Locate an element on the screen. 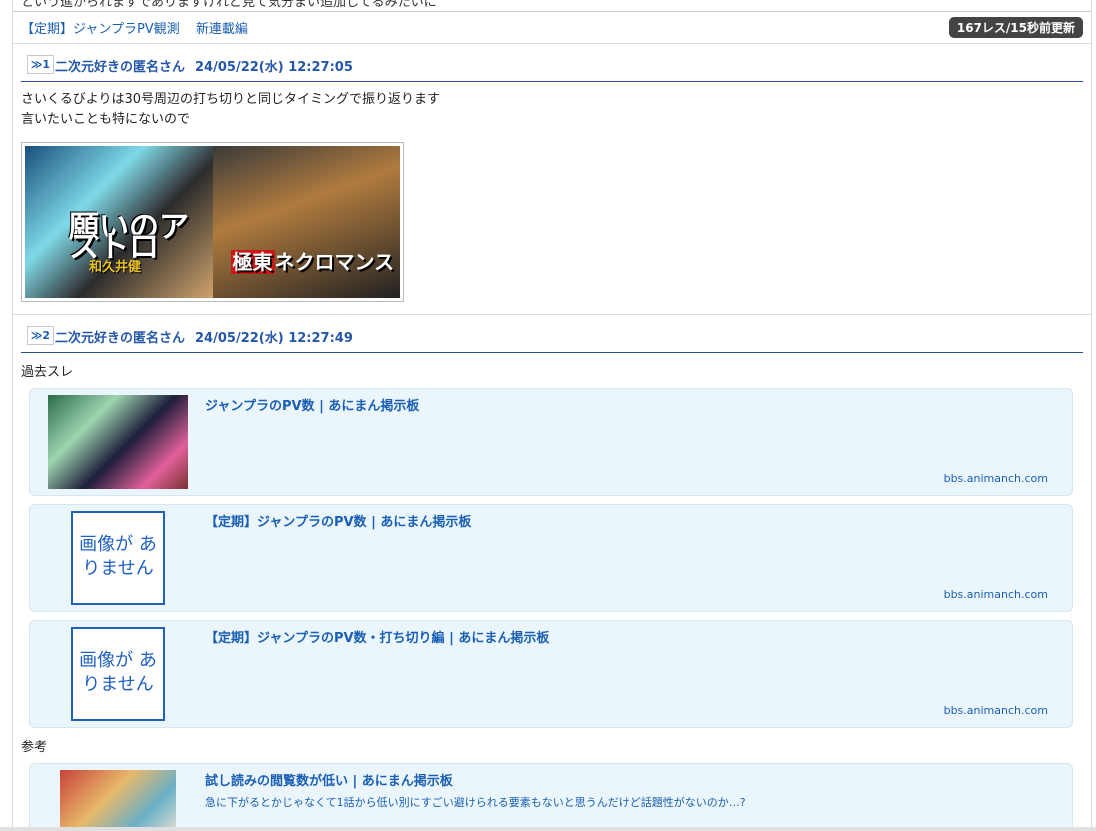 The width and height of the screenshot is (1096, 831). reply-count-badge: 167レス/15秒前更新 is located at coordinates (1015, 27).